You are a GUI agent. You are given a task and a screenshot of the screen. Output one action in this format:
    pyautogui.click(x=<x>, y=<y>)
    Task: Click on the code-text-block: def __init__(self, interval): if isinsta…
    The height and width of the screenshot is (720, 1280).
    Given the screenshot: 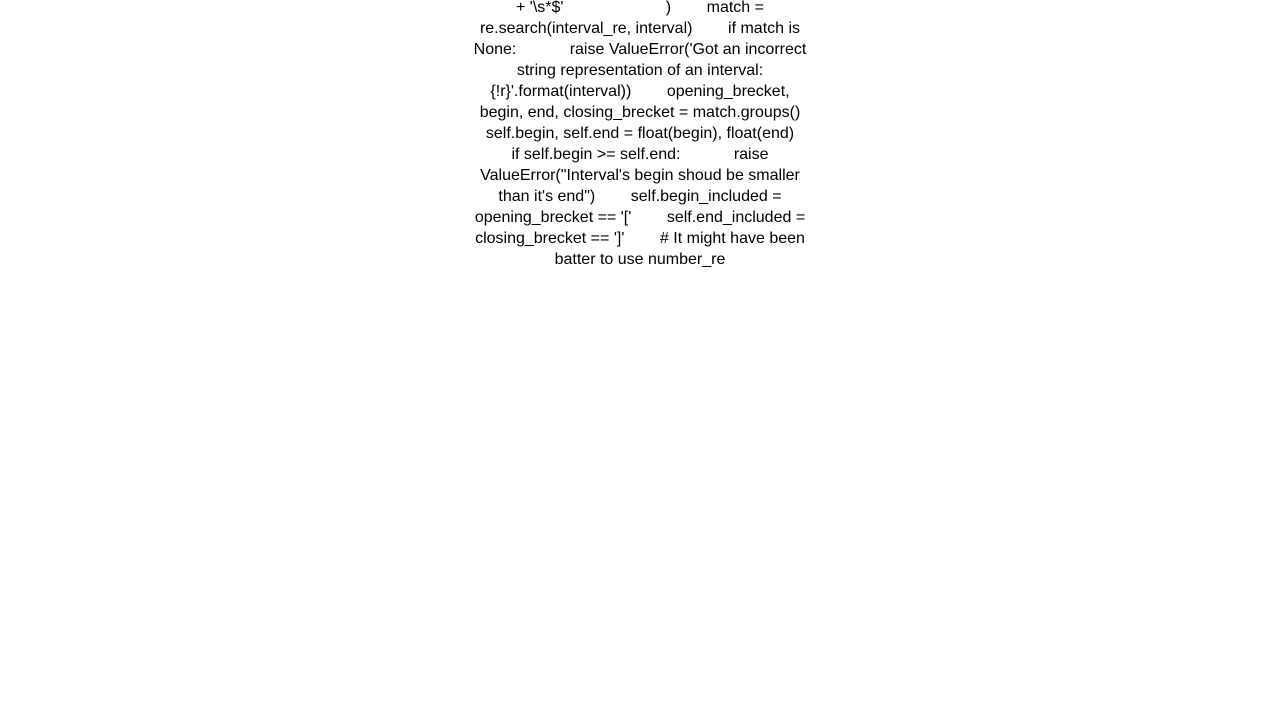 What is the action you would take?
    pyautogui.click(x=640, y=156)
    